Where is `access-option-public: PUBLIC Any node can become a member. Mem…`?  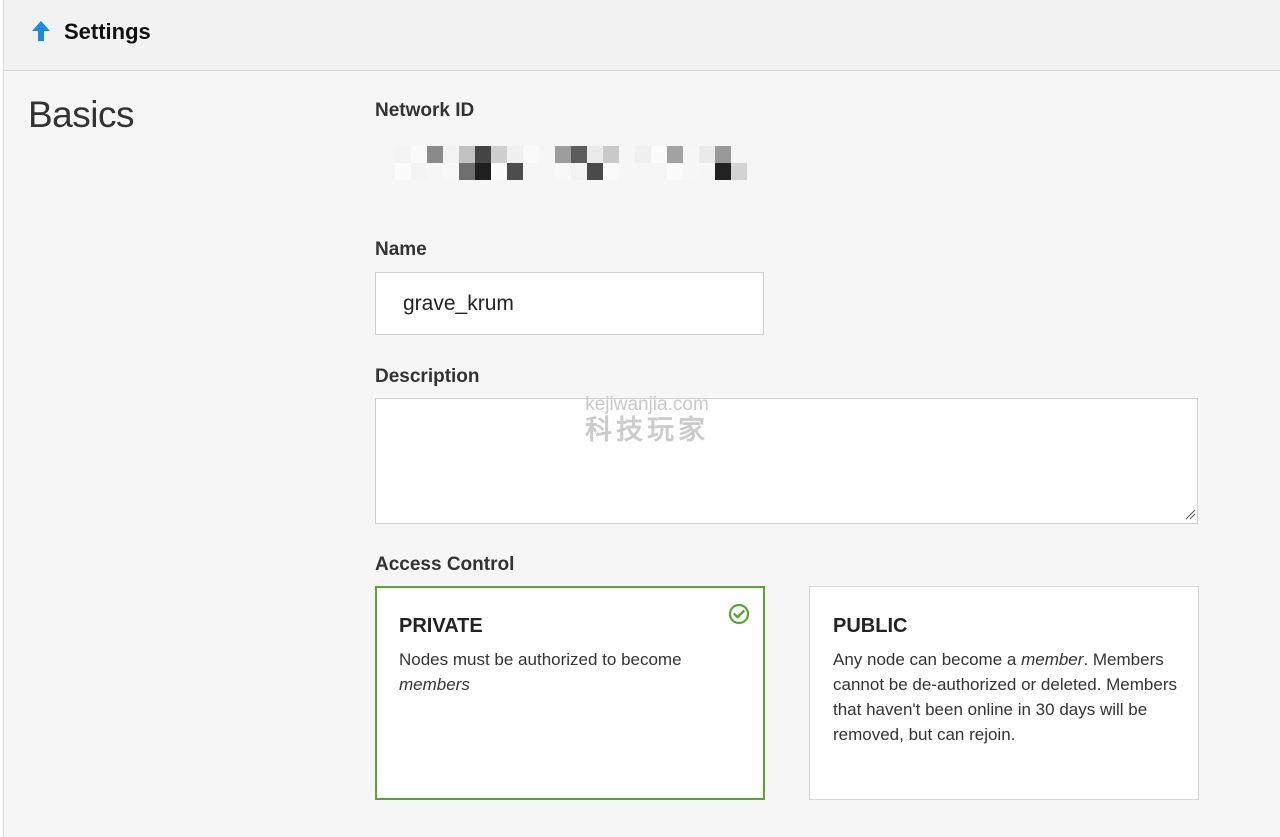
access-option-public: PUBLIC Any node can become a member. Mem… is located at coordinates (1004, 693).